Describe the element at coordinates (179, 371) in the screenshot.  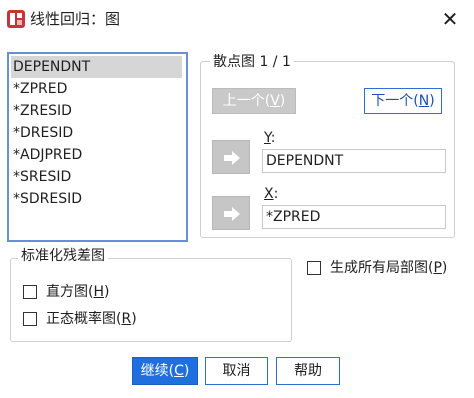
I see `continue-mnemonic: C` at that location.